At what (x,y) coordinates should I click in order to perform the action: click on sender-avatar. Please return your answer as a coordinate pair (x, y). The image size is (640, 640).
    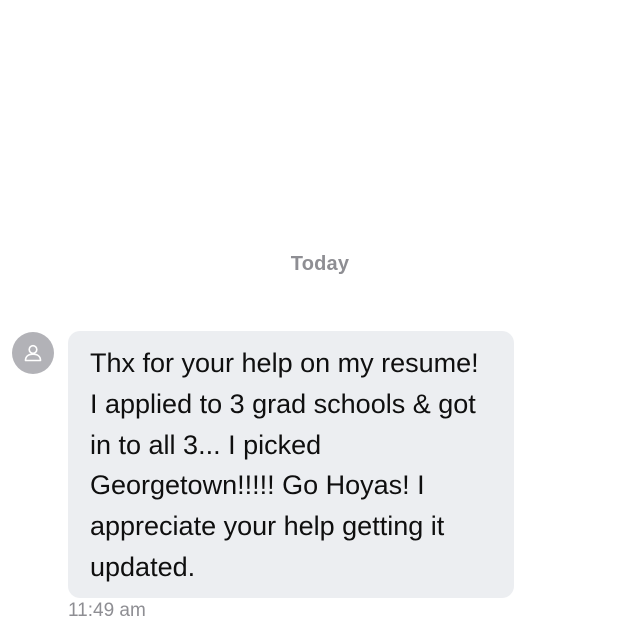
    Looking at the image, I should click on (33, 353).